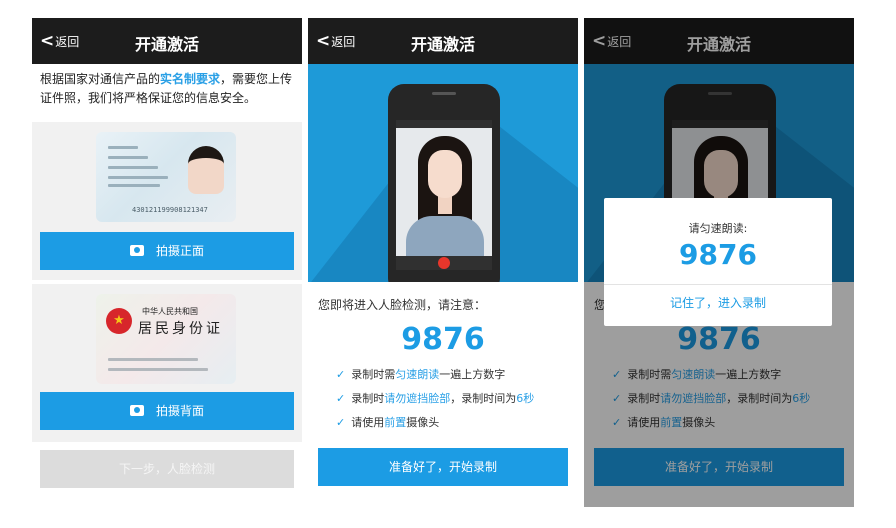 This screenshot has width=896, height=528. What do you see at coordinates (718, 228) in the screenshot?
I see `modal-title: 请匀速朗读:` at bounding box center [718, 228].